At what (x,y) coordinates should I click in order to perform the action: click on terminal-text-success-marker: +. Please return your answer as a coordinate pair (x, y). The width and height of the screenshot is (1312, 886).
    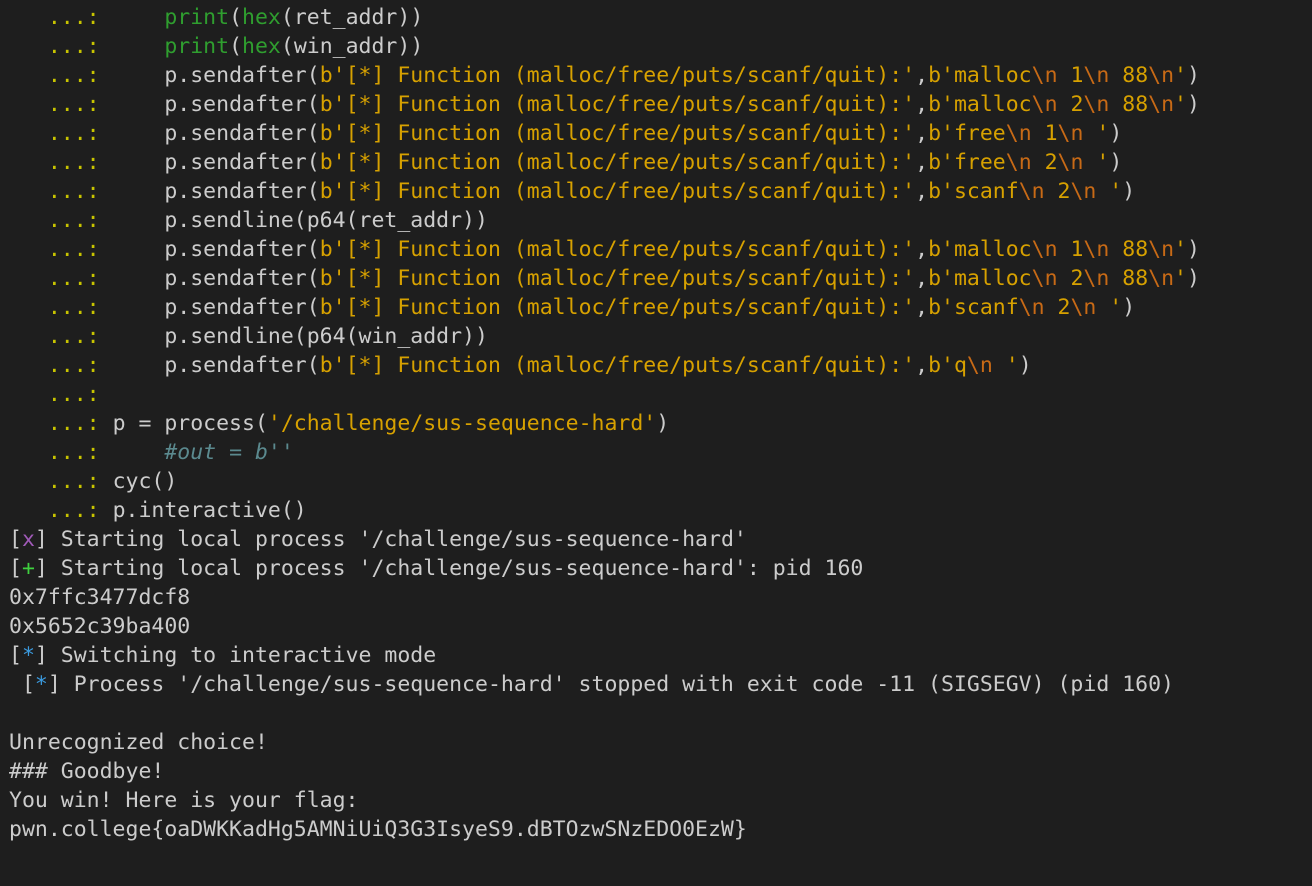
    Looking at the image, I should click on (28, 568).